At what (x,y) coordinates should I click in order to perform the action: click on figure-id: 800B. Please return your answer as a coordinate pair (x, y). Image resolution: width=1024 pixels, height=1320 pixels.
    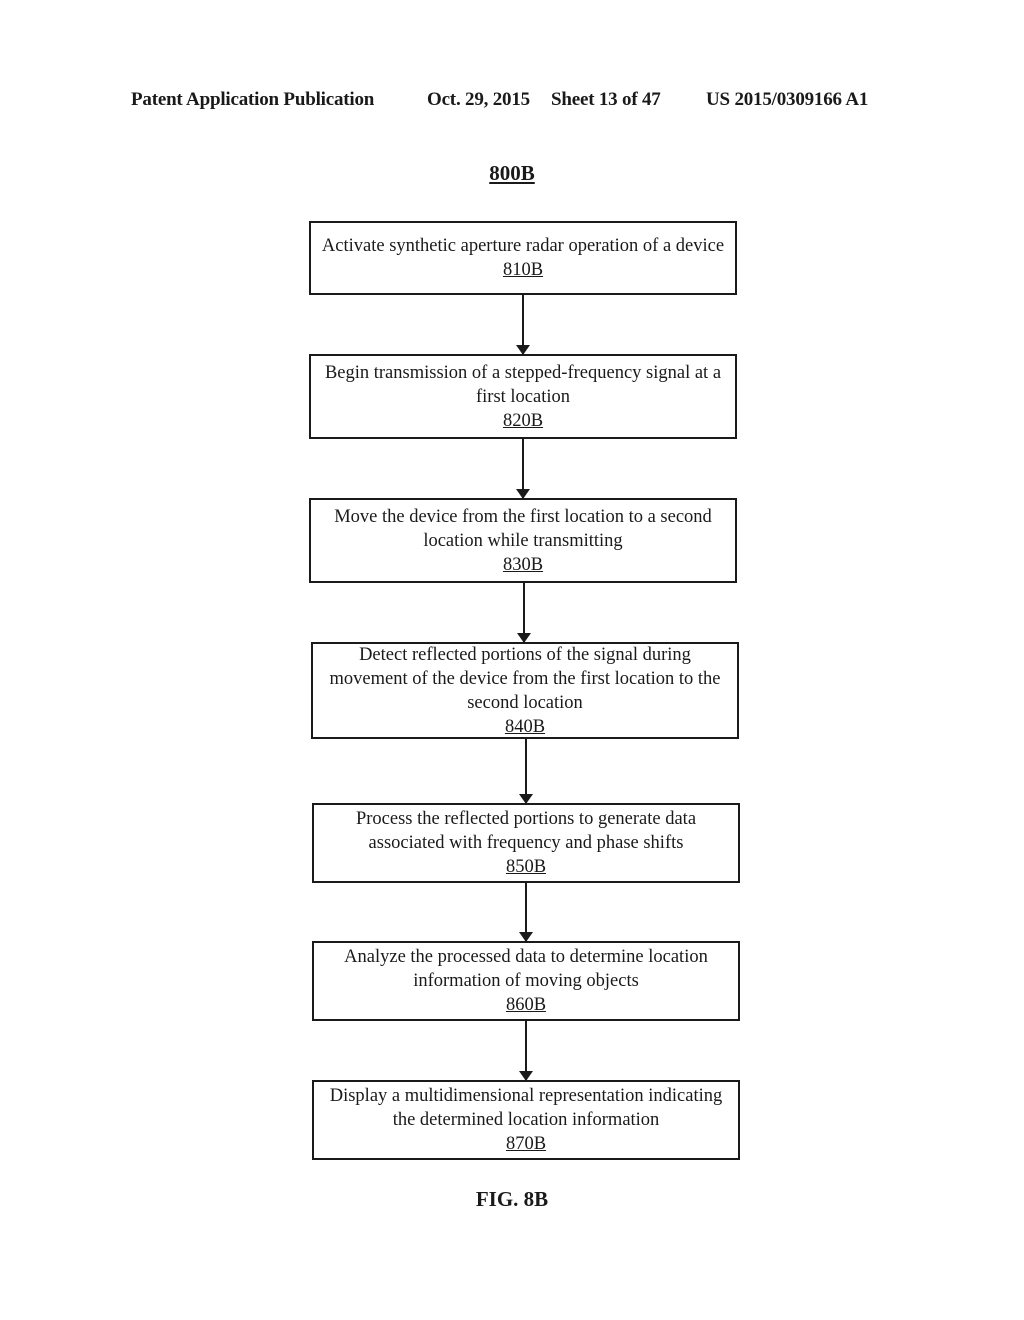
    Looking at the image, I should click on (512, 173).